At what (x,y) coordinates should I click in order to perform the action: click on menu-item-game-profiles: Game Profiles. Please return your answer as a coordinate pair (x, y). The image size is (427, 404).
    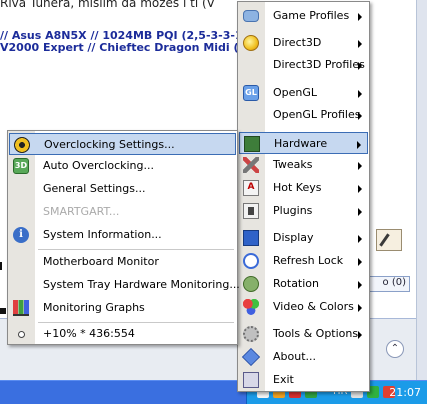
    Looking at the image, I should click on (303, 16).